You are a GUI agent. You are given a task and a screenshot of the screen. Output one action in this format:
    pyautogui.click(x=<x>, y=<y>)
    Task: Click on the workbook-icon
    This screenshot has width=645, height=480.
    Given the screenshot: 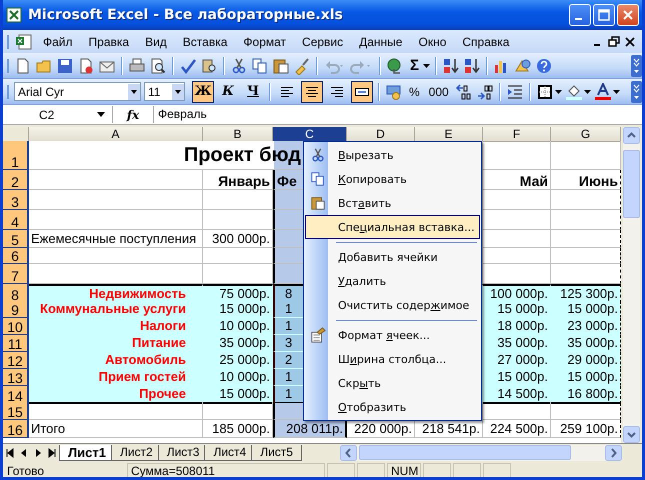 What is the action you would take?
    pyautogui.click(x=24, y=42)
    